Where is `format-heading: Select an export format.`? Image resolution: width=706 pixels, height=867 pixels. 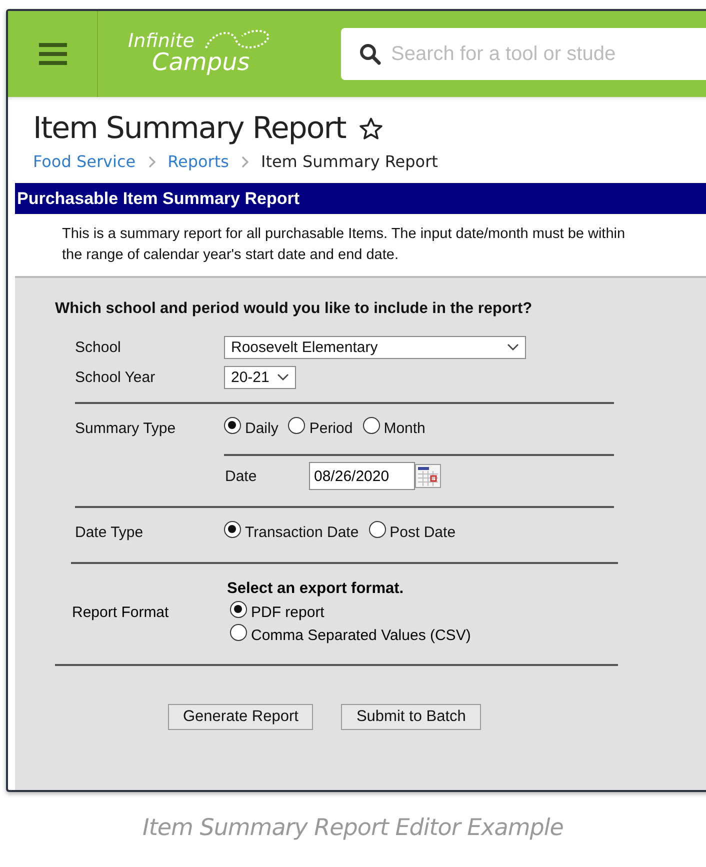
format-heading: Select an export format. is located at coordinates (316, 589).